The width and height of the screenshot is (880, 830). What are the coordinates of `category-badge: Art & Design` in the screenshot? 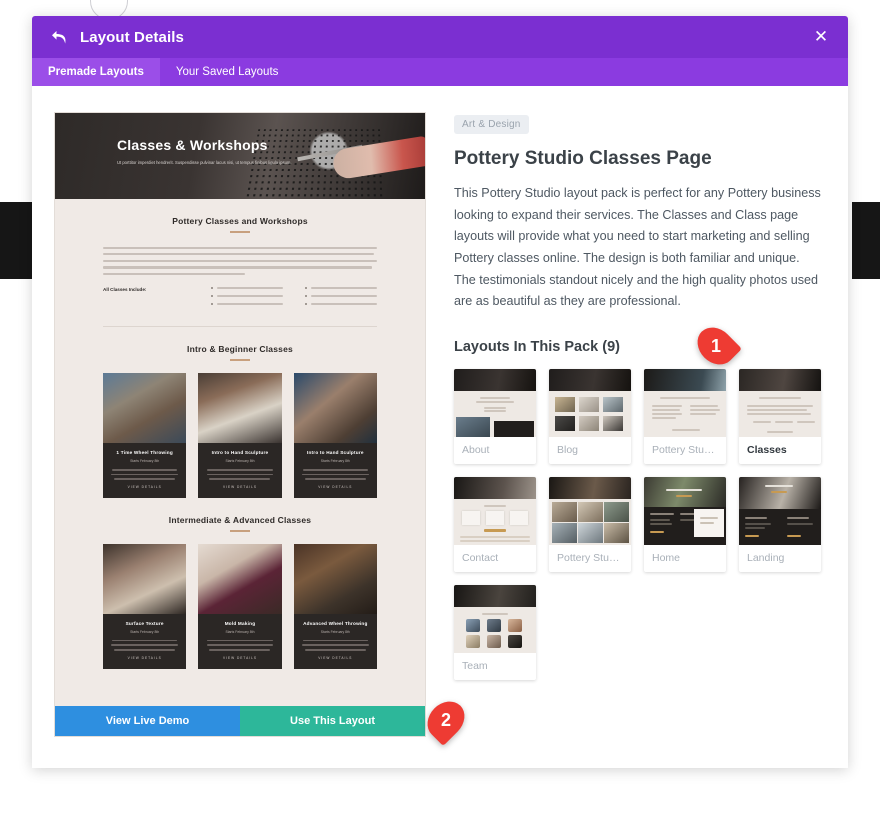 It's located at (491, 124).